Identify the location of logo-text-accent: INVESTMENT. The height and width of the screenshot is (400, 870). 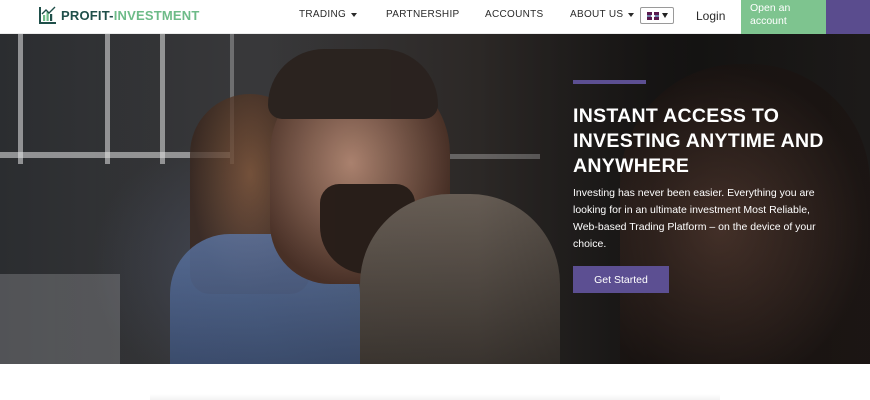
(156, 15).